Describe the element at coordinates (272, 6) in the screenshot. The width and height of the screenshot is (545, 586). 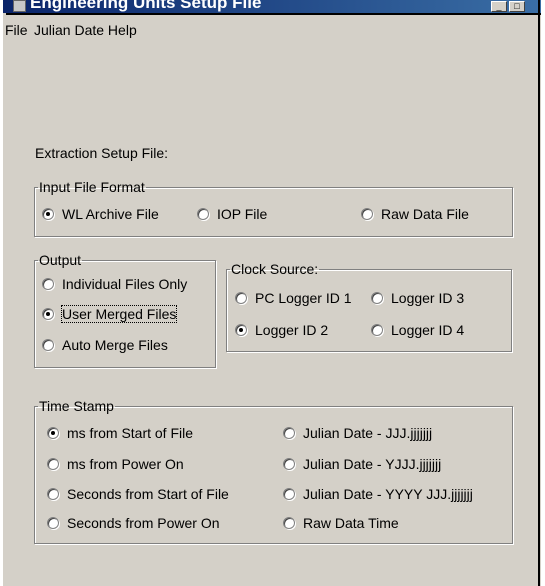
I see `title-bar: Engineering Units Setup File _ □` at that location.